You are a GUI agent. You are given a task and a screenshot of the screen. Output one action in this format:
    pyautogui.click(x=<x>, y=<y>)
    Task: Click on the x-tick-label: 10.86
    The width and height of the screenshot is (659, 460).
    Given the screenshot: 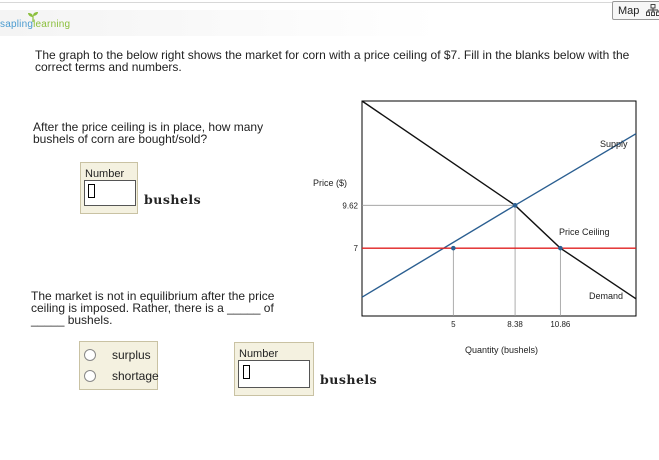 What is the action you would take?
    pyautogui.click(x=560, y=324)
    